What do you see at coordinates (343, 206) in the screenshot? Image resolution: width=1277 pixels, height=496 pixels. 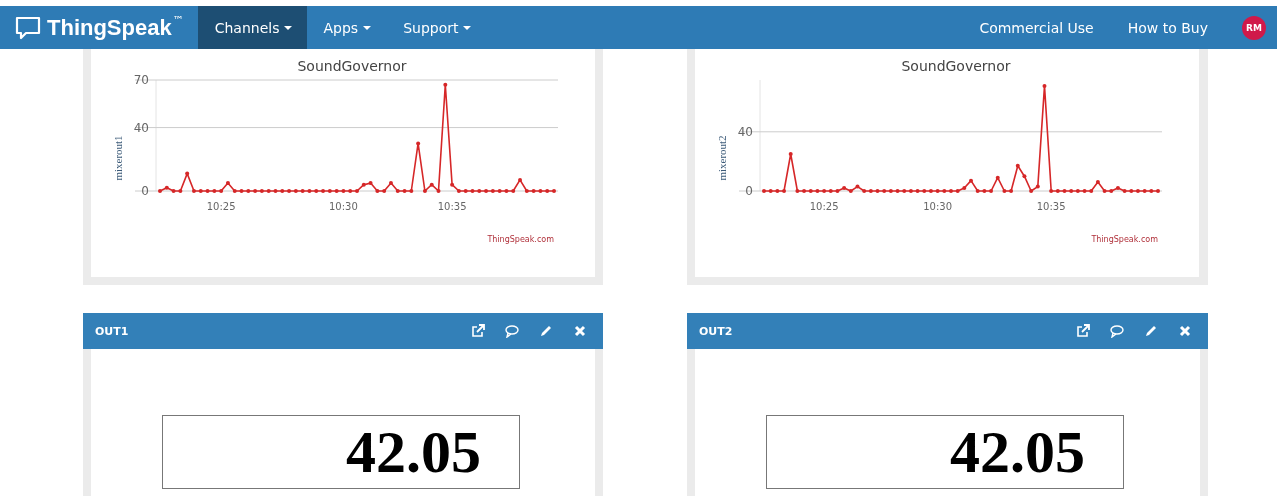 I see `axis-tick-label: 10:30` at bounding box center [343, 206].